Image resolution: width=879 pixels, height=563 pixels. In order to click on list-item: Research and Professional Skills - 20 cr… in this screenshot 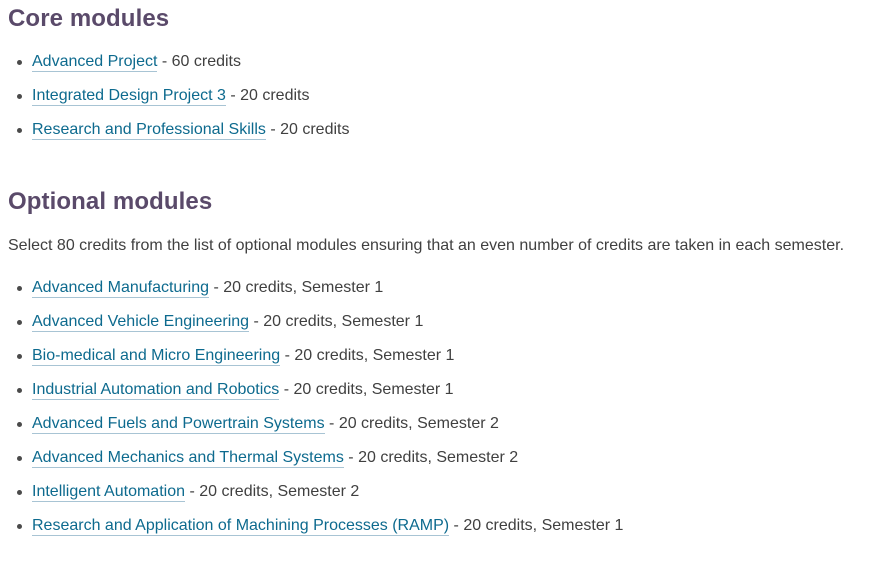, I will do `click(439, 130)`.